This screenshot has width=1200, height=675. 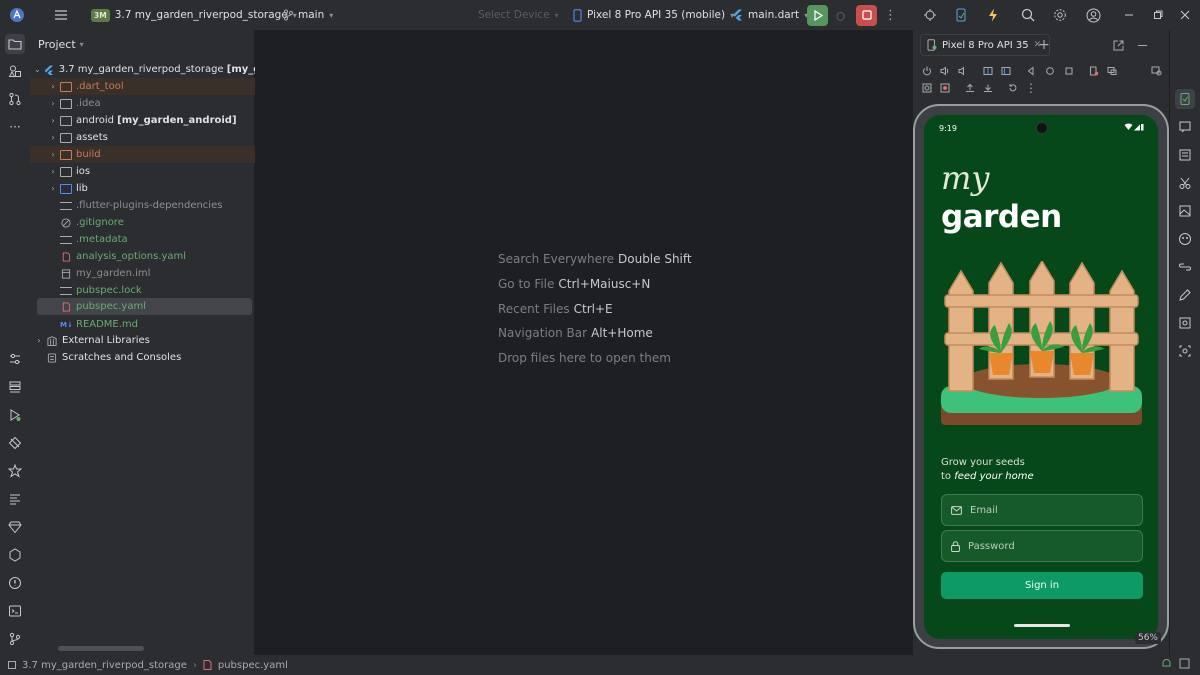 I want to click on notifications-button, so click(x=1185, y=127).